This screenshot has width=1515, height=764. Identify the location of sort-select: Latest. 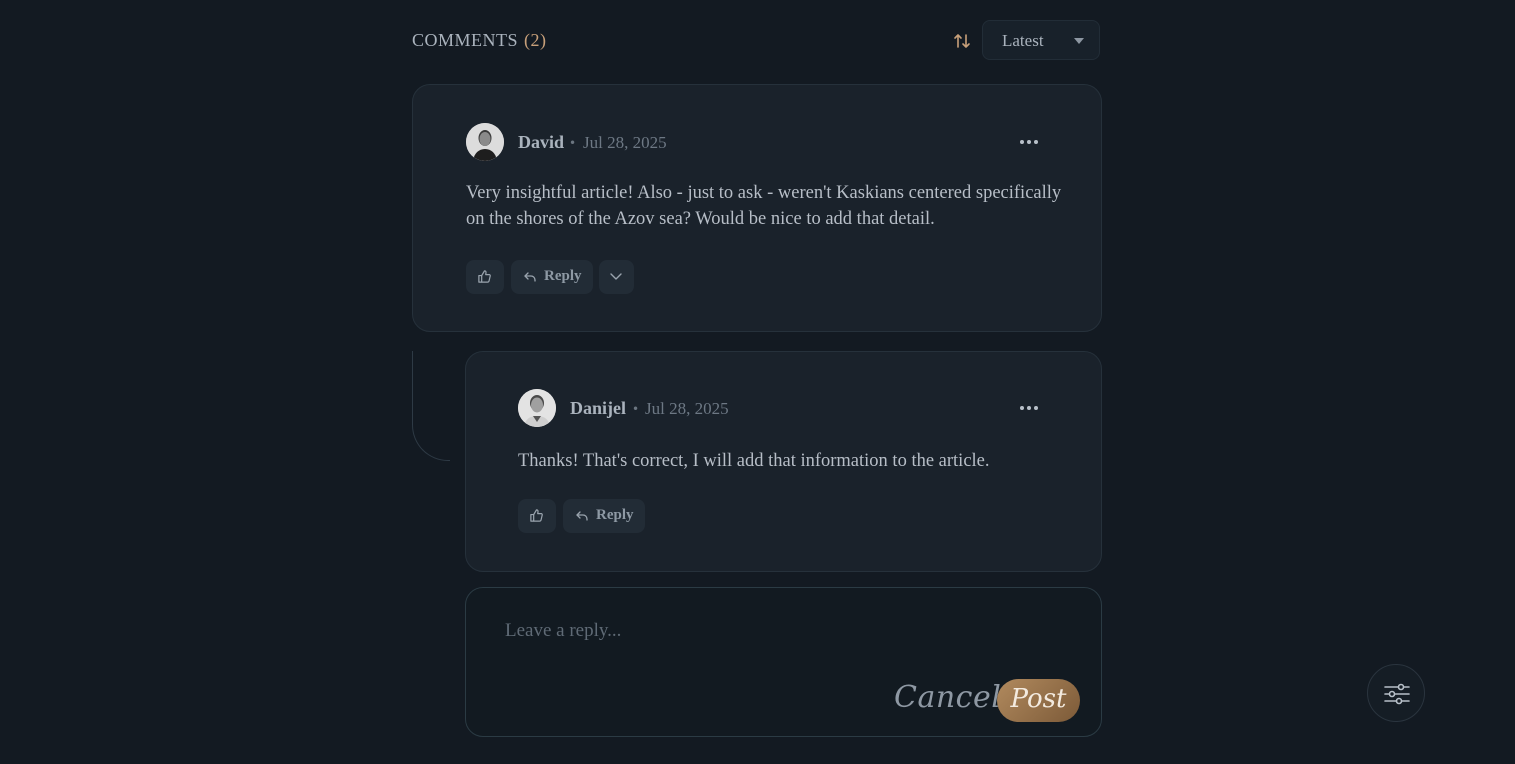
(1041, 40).